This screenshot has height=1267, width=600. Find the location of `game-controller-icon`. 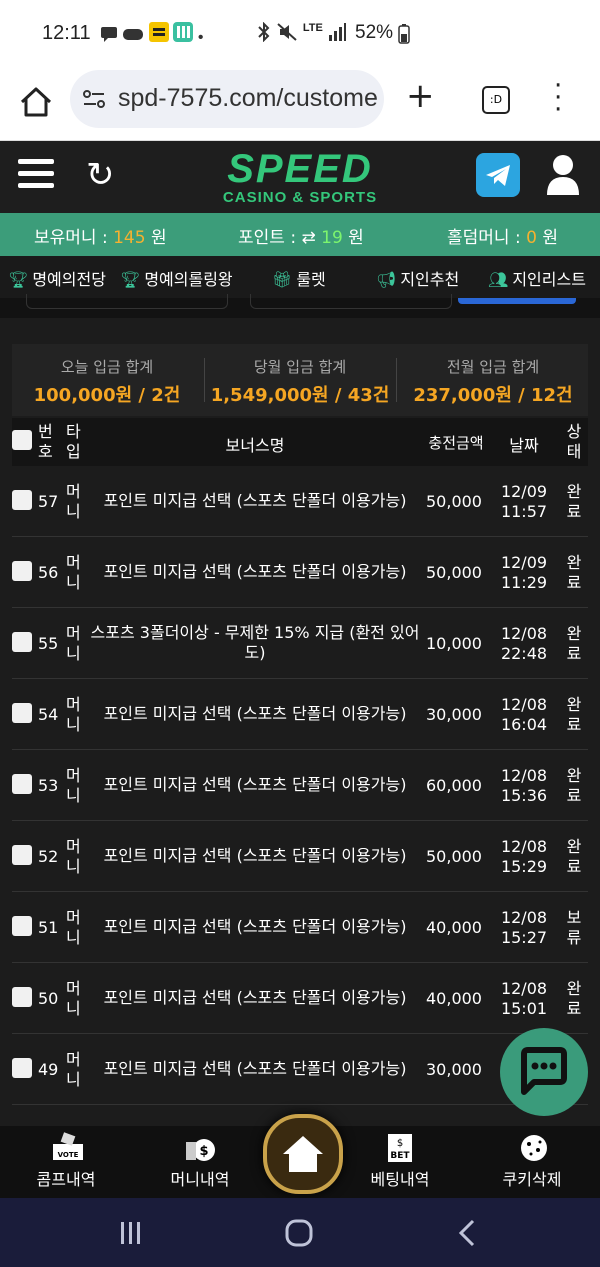

game-controller-icon is located at coordinates (133, 34).